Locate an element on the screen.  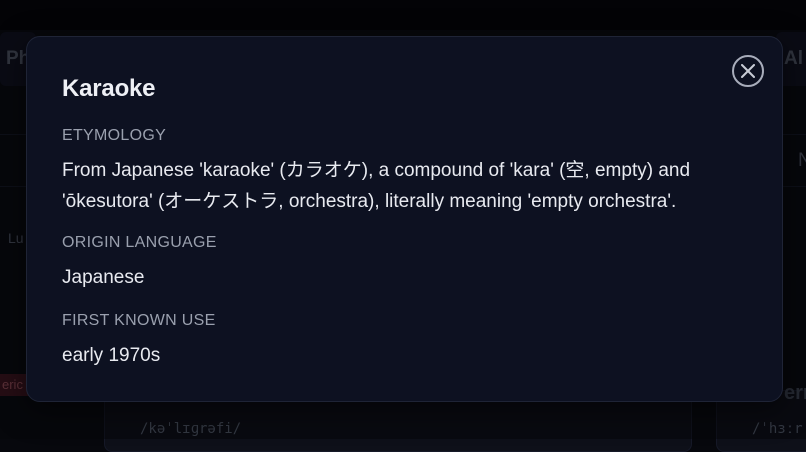
modal-title: Karaoke is located at coordinates (109, 88).